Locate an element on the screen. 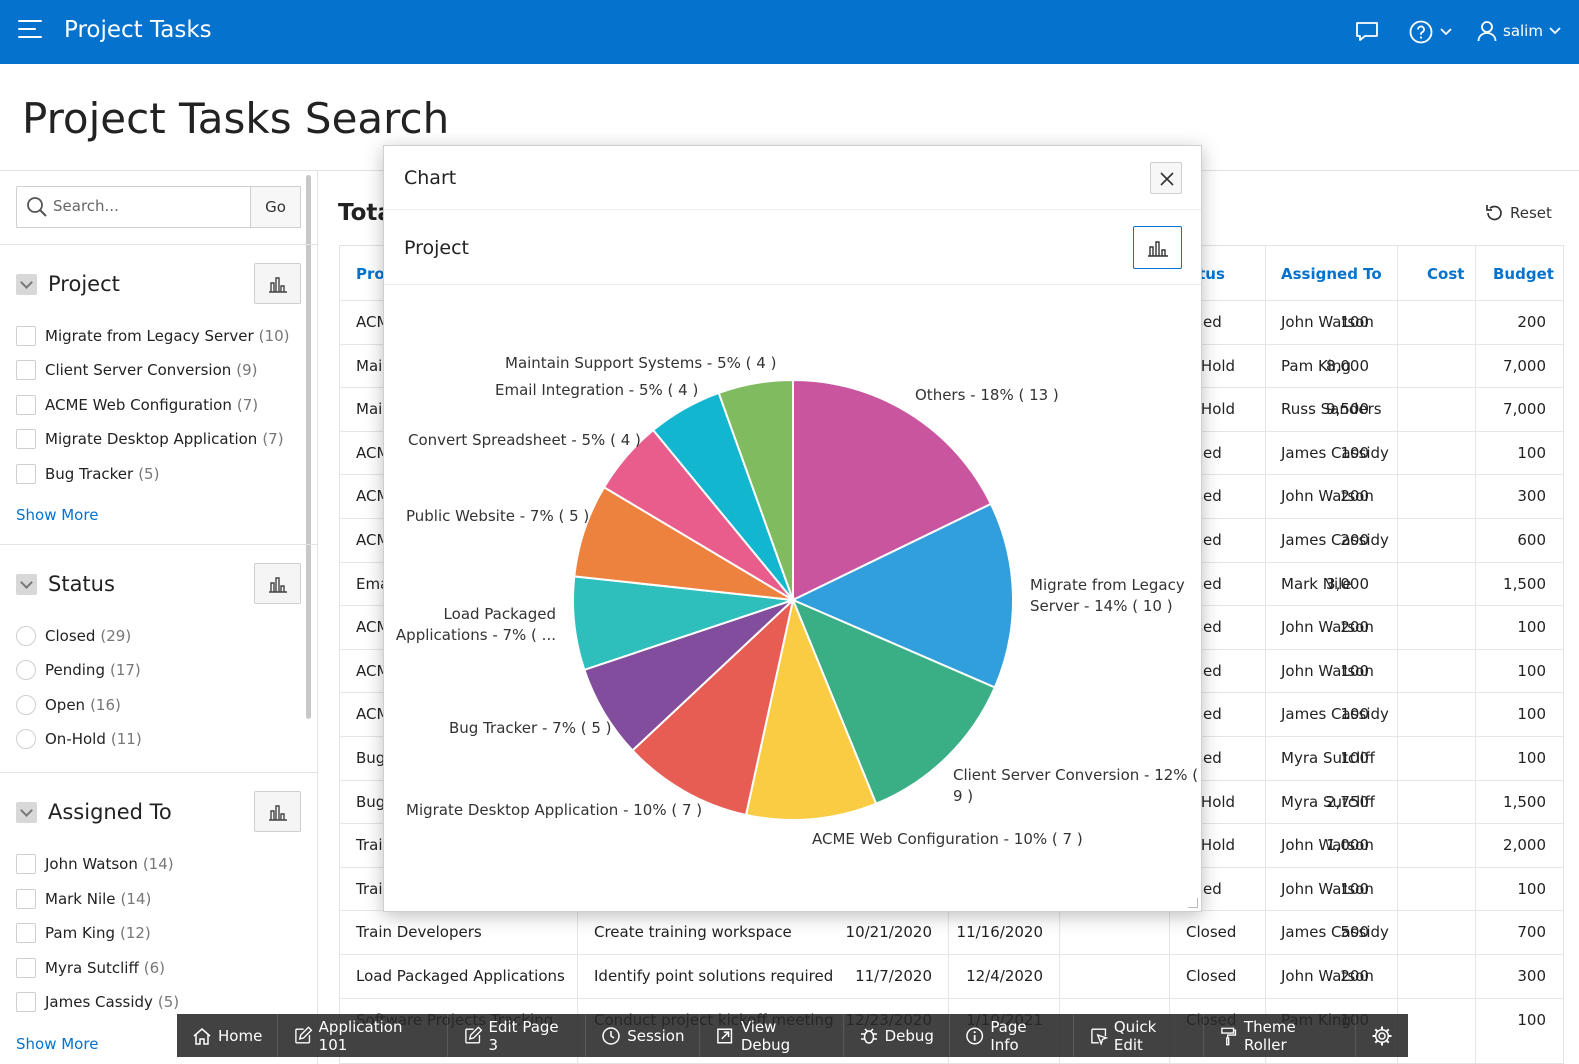 This screenshot has height=1064, width=1579. help-menu is located at coordinates (1430, 32).